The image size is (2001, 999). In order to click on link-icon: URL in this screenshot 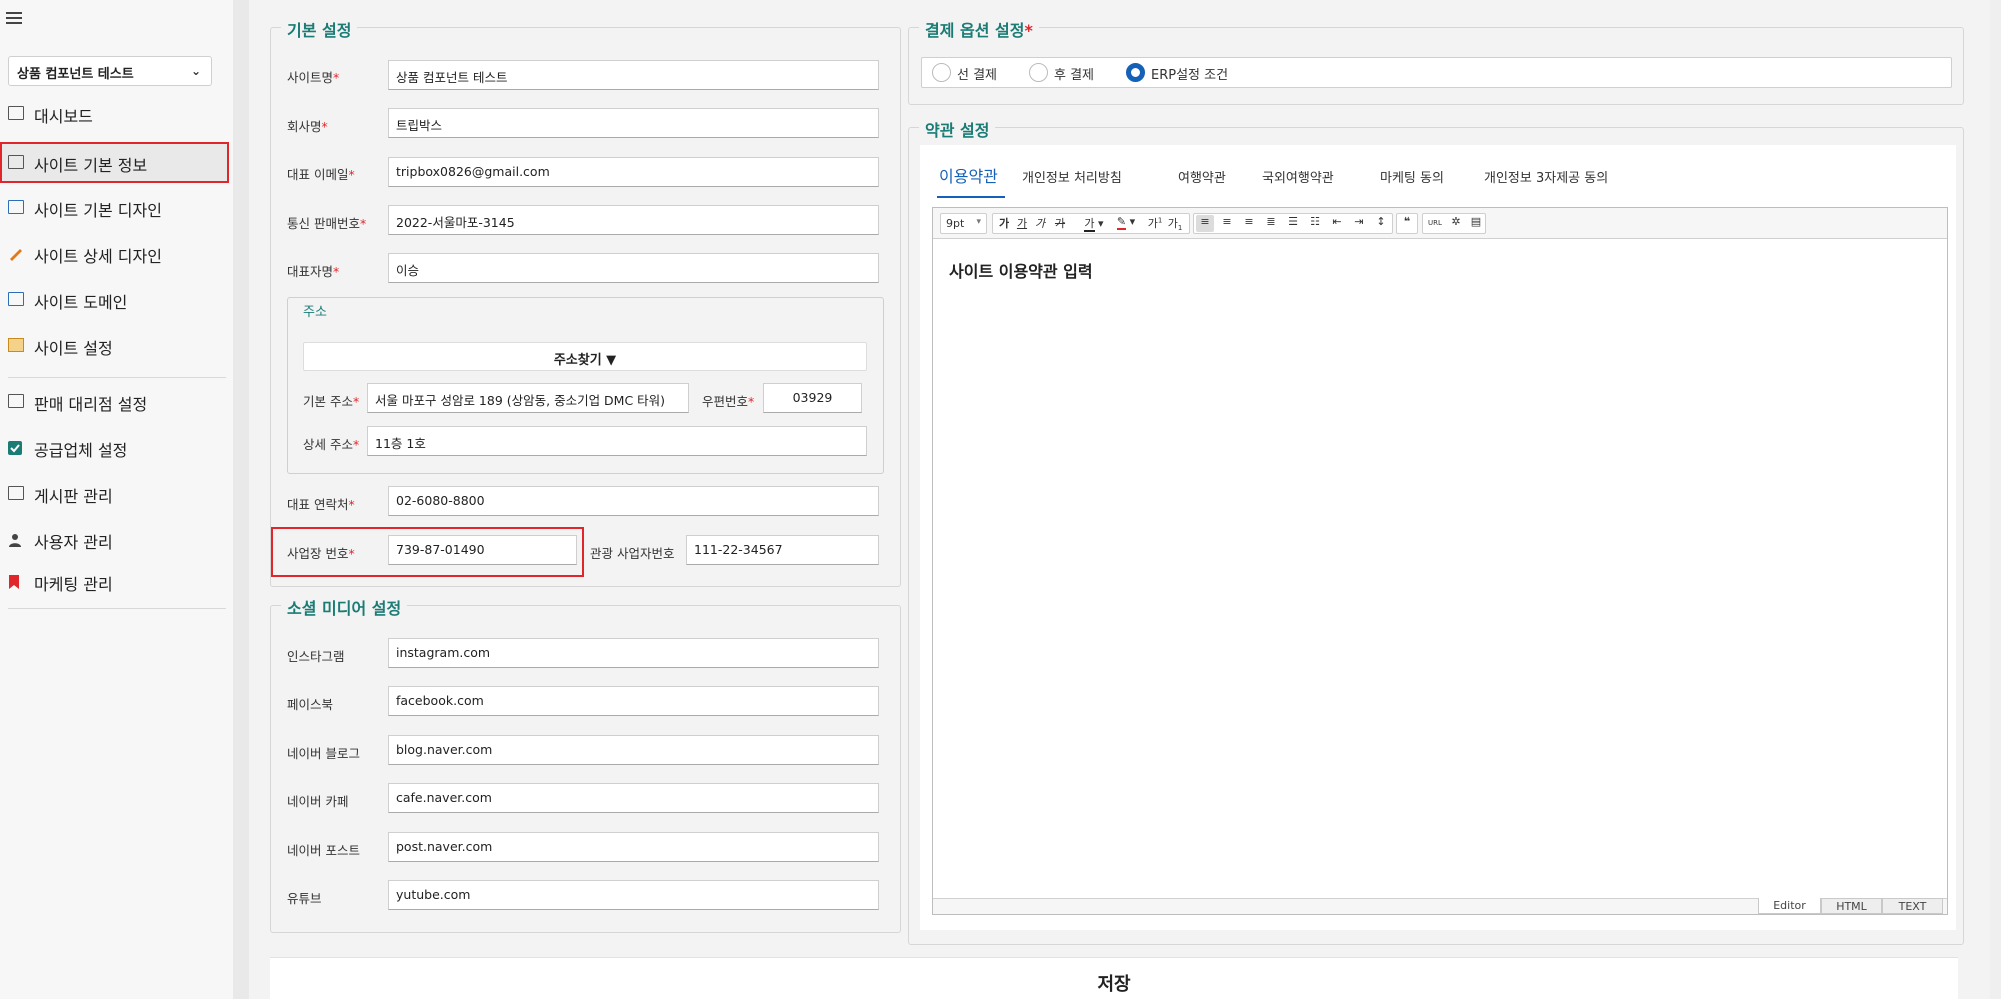, I will do `click(1435, 223)`.